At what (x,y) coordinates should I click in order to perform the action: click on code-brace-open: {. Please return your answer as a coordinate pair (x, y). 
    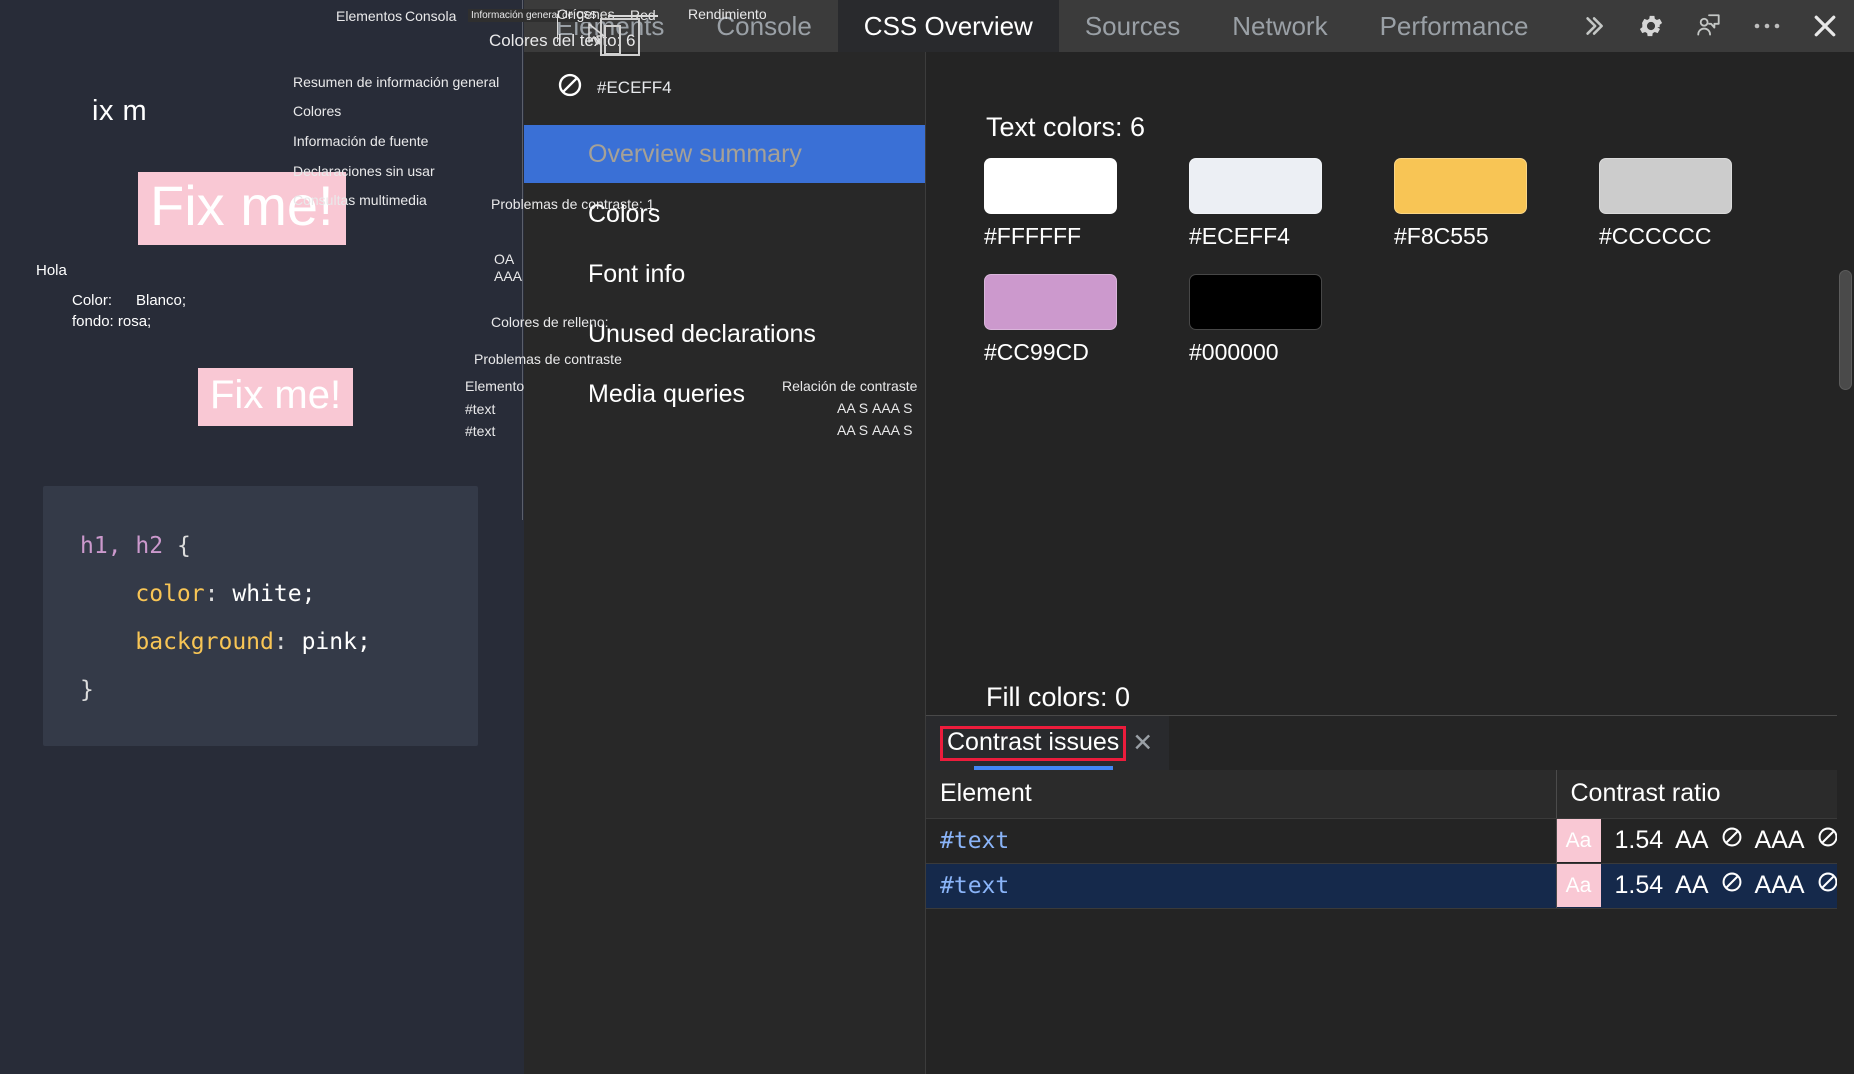
    Looking at the image, I should click on (177, 546).